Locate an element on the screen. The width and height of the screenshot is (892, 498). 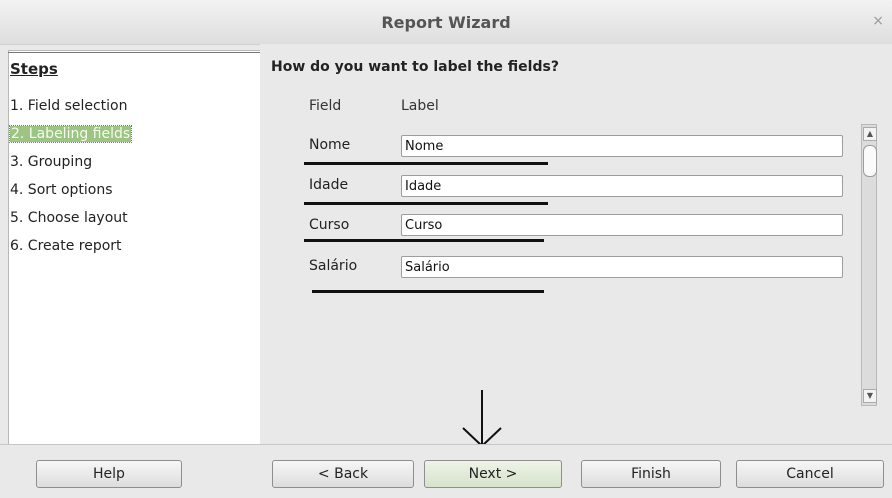
window-title: Report Wizard is located at coordinates (446, 22).